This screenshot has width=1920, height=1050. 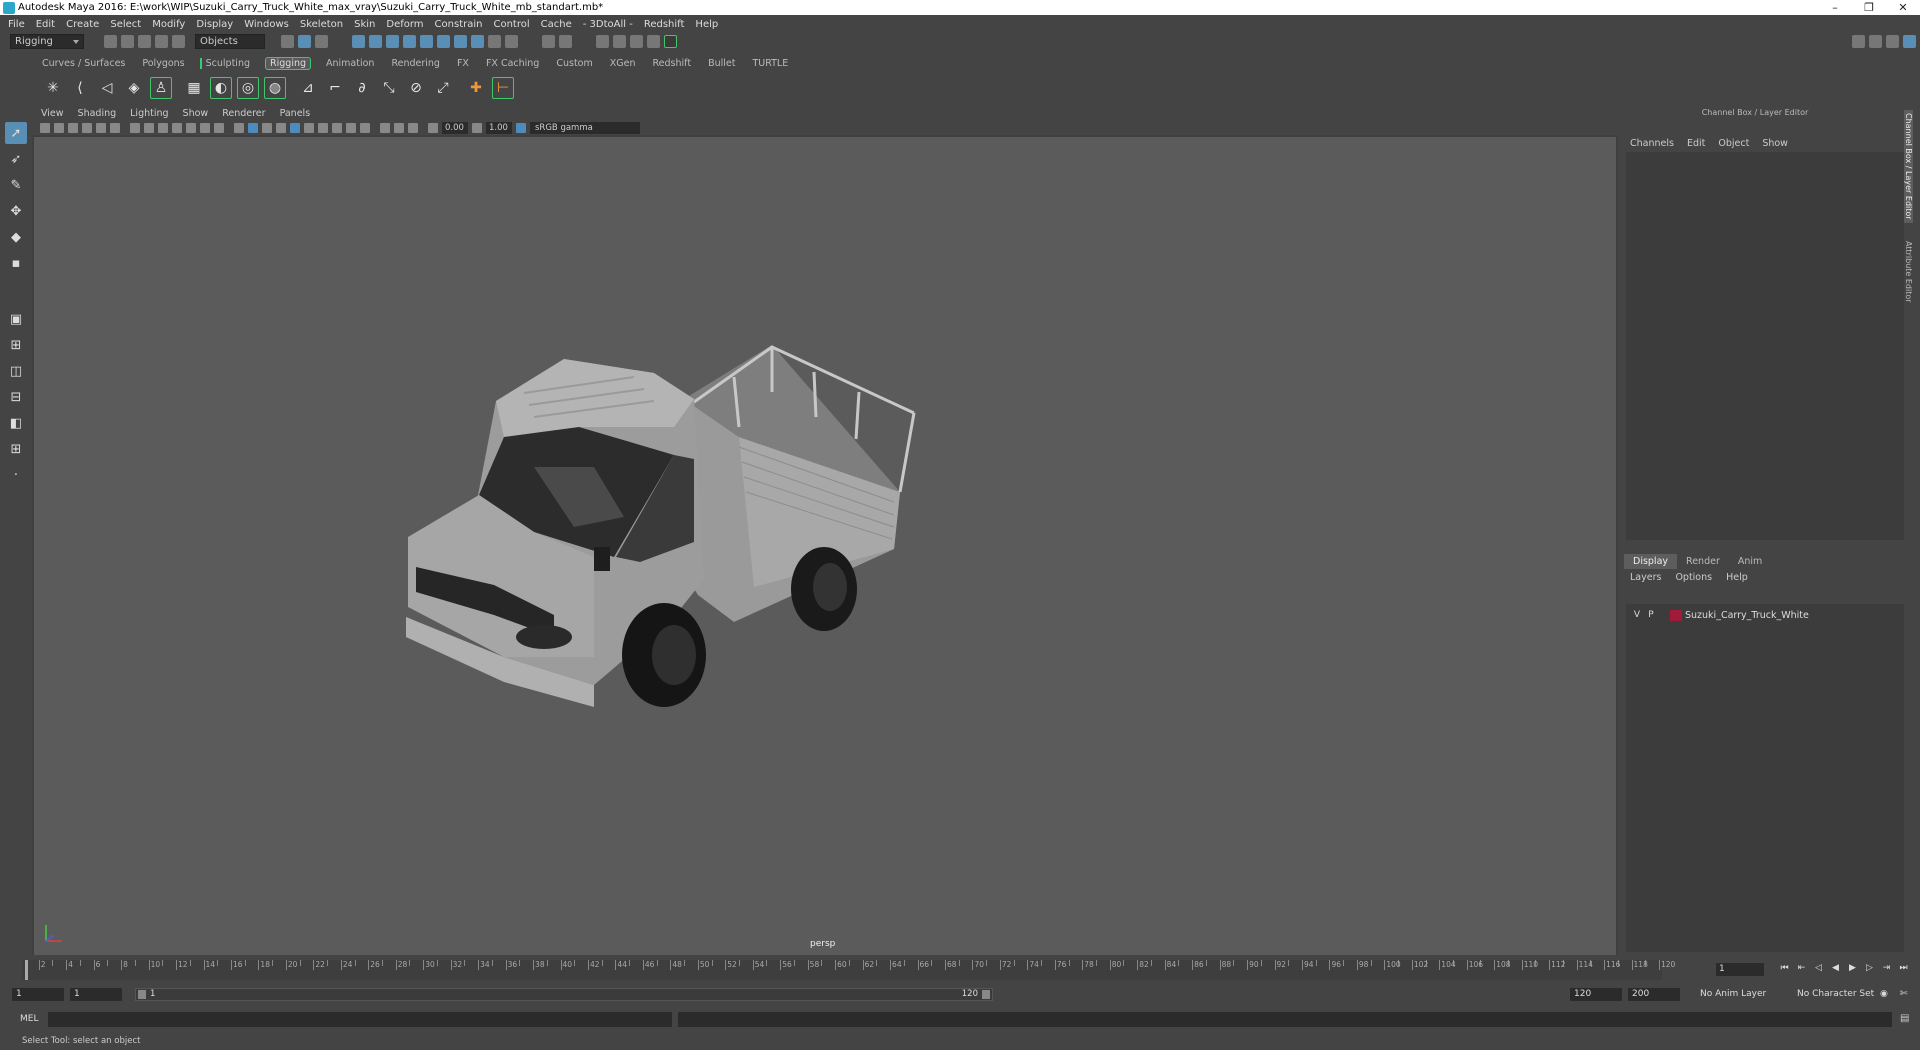 What do you see at coordinates (47, 41) in the screenshot?
I see `menu-set-dropdown: Rigging` at bounding box center [47, 41].